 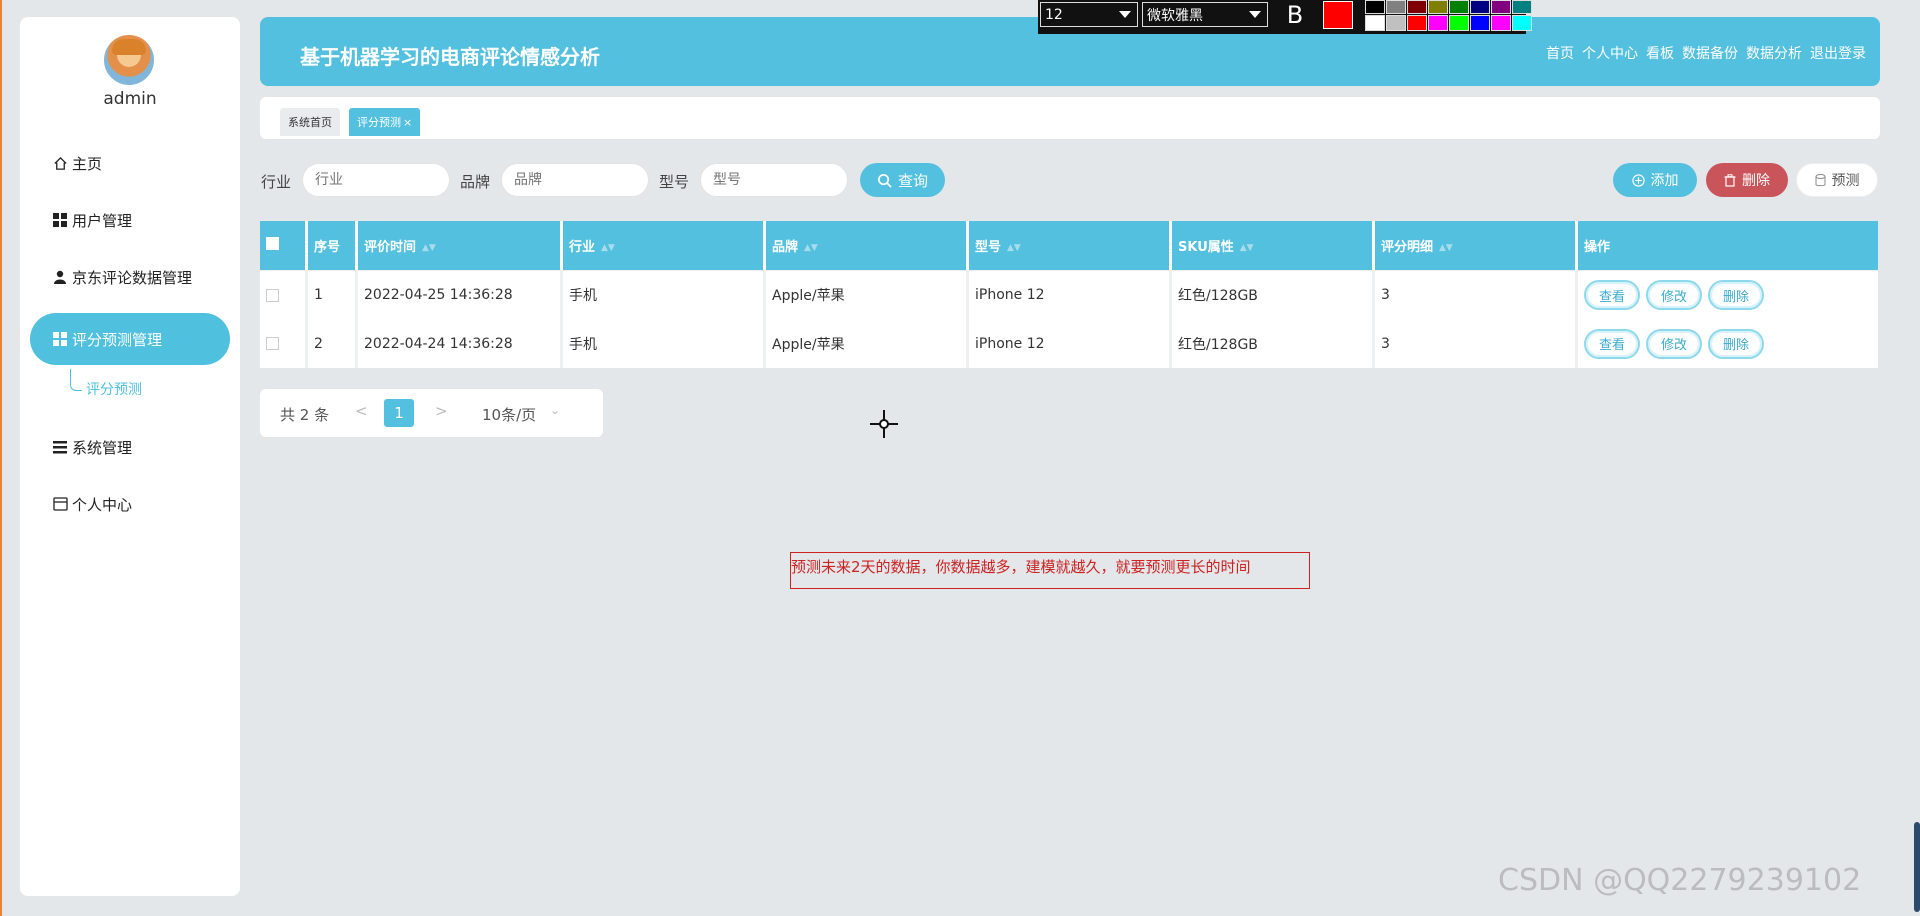 I want to click on avatar, so click(x=129, y=60).